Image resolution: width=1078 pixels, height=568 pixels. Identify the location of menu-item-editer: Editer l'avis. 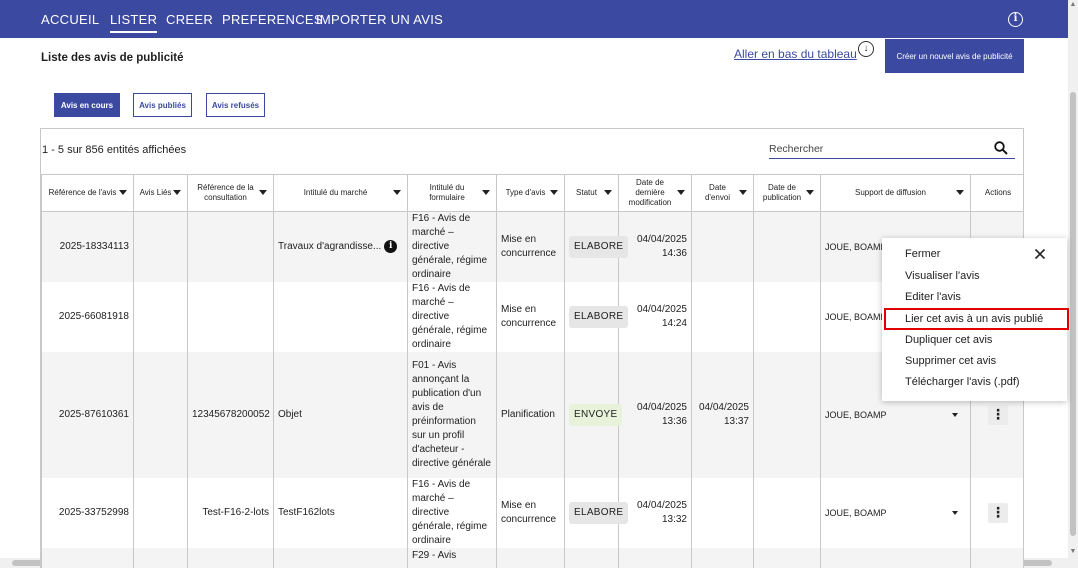
(933, 297).